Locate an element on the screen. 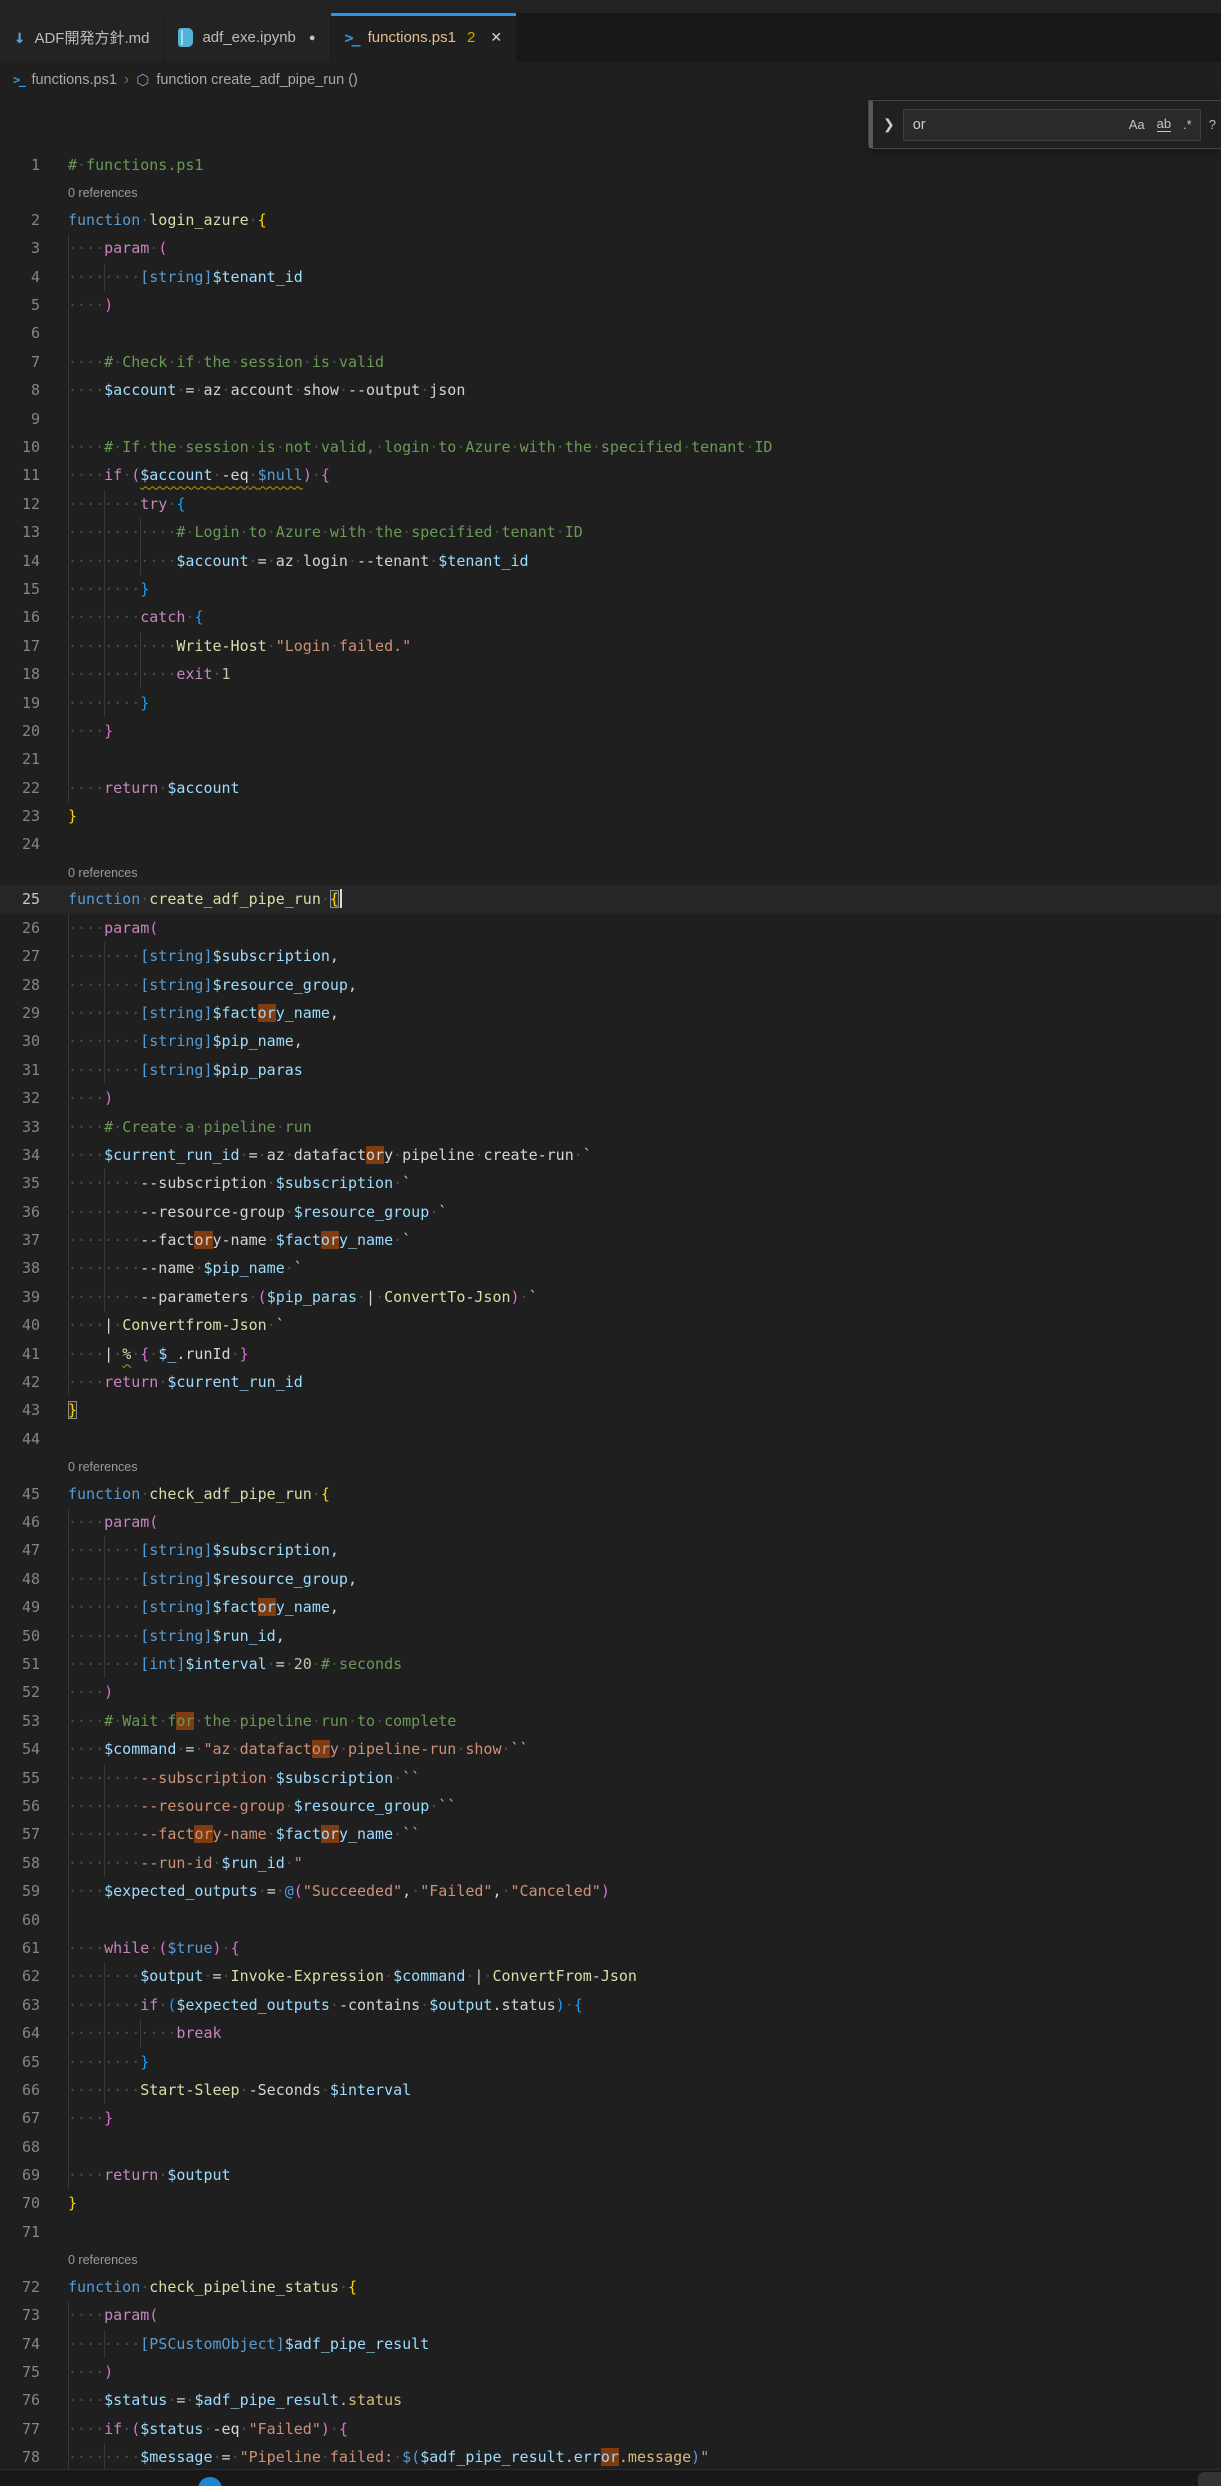 This screenshot has height=2486, width=1221. line-number: 16 is located at coordinates (20, 617).